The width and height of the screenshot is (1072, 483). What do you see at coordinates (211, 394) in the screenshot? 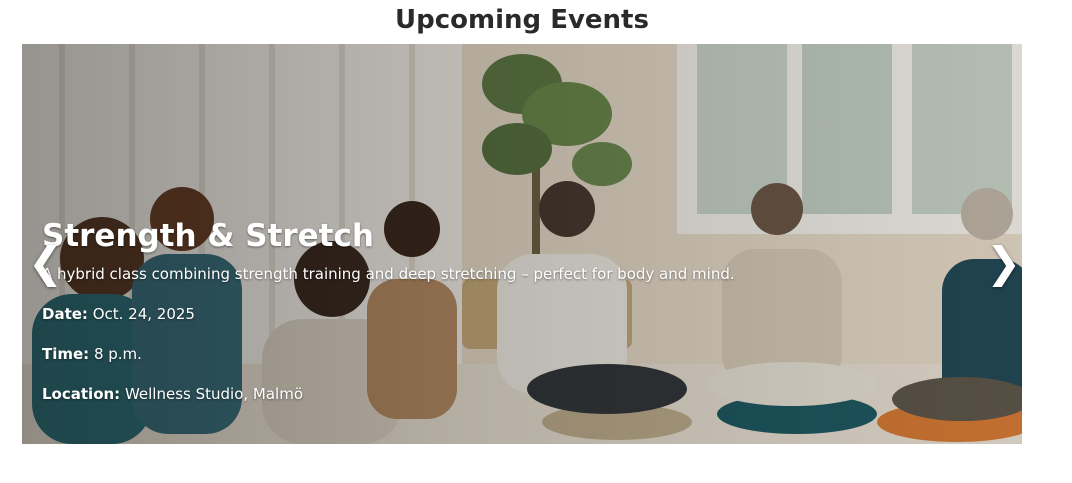
I see `location-value: Wellness Studio, Malmö` at bounding box center [211, 394].